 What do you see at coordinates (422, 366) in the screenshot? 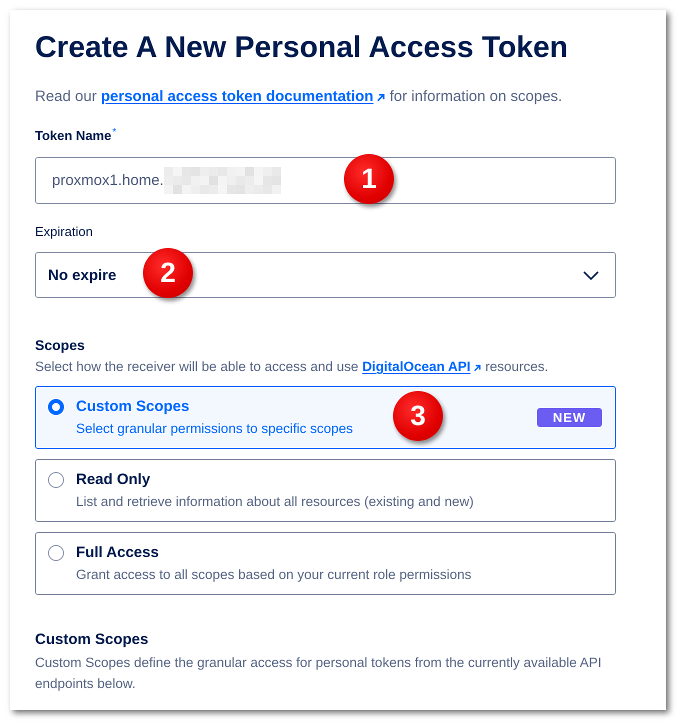
I see `api-link: DigitalOcean API` at bounding box center [422, 366].